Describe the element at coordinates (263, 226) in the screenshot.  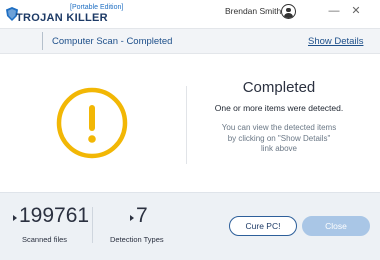
I see `cure-pc-button: Cure PC!` at that location.